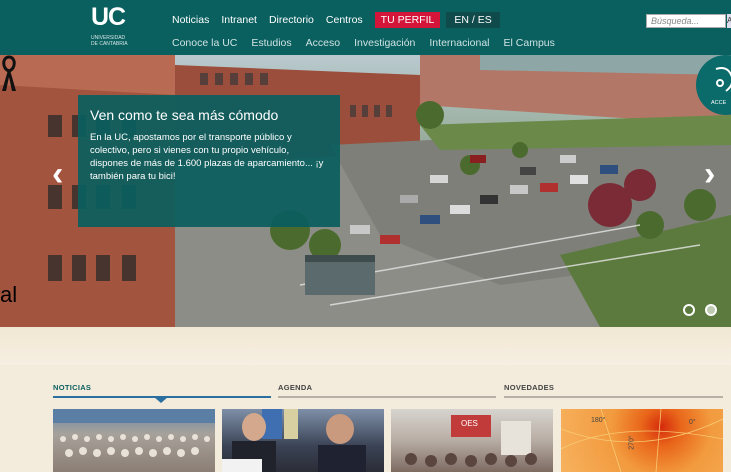  What do you see at coordinates (109, 41) in the screenshot?
I see `logo-subtitle: UNIVERSIDAD DE CANTABRIA` at bounding box center [109, 41].